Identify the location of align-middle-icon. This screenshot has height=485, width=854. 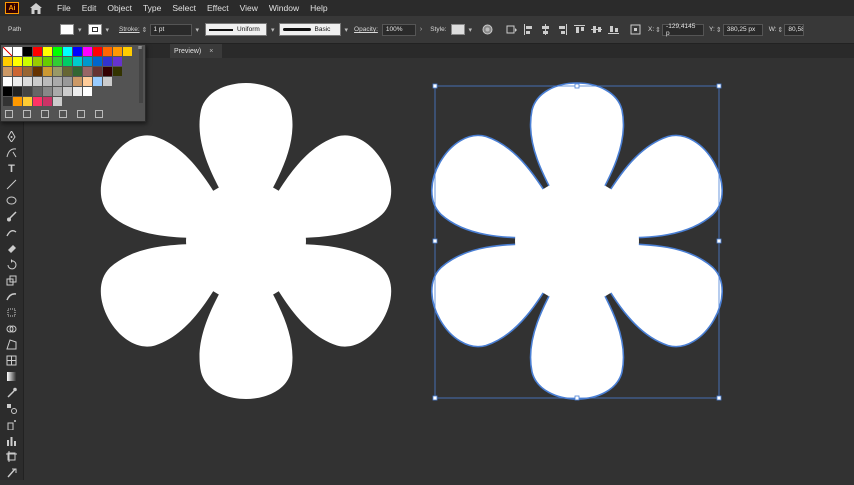
(597, 29).